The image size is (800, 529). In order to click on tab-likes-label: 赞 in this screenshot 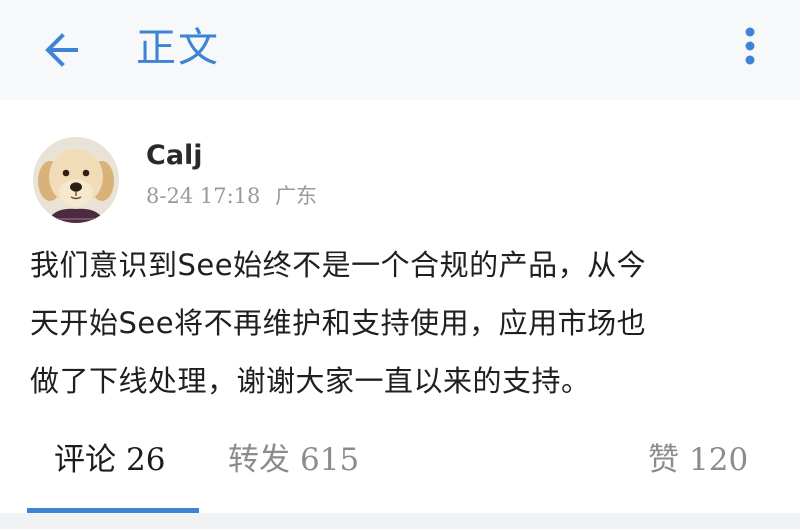, I will do `click(663, 460)`.